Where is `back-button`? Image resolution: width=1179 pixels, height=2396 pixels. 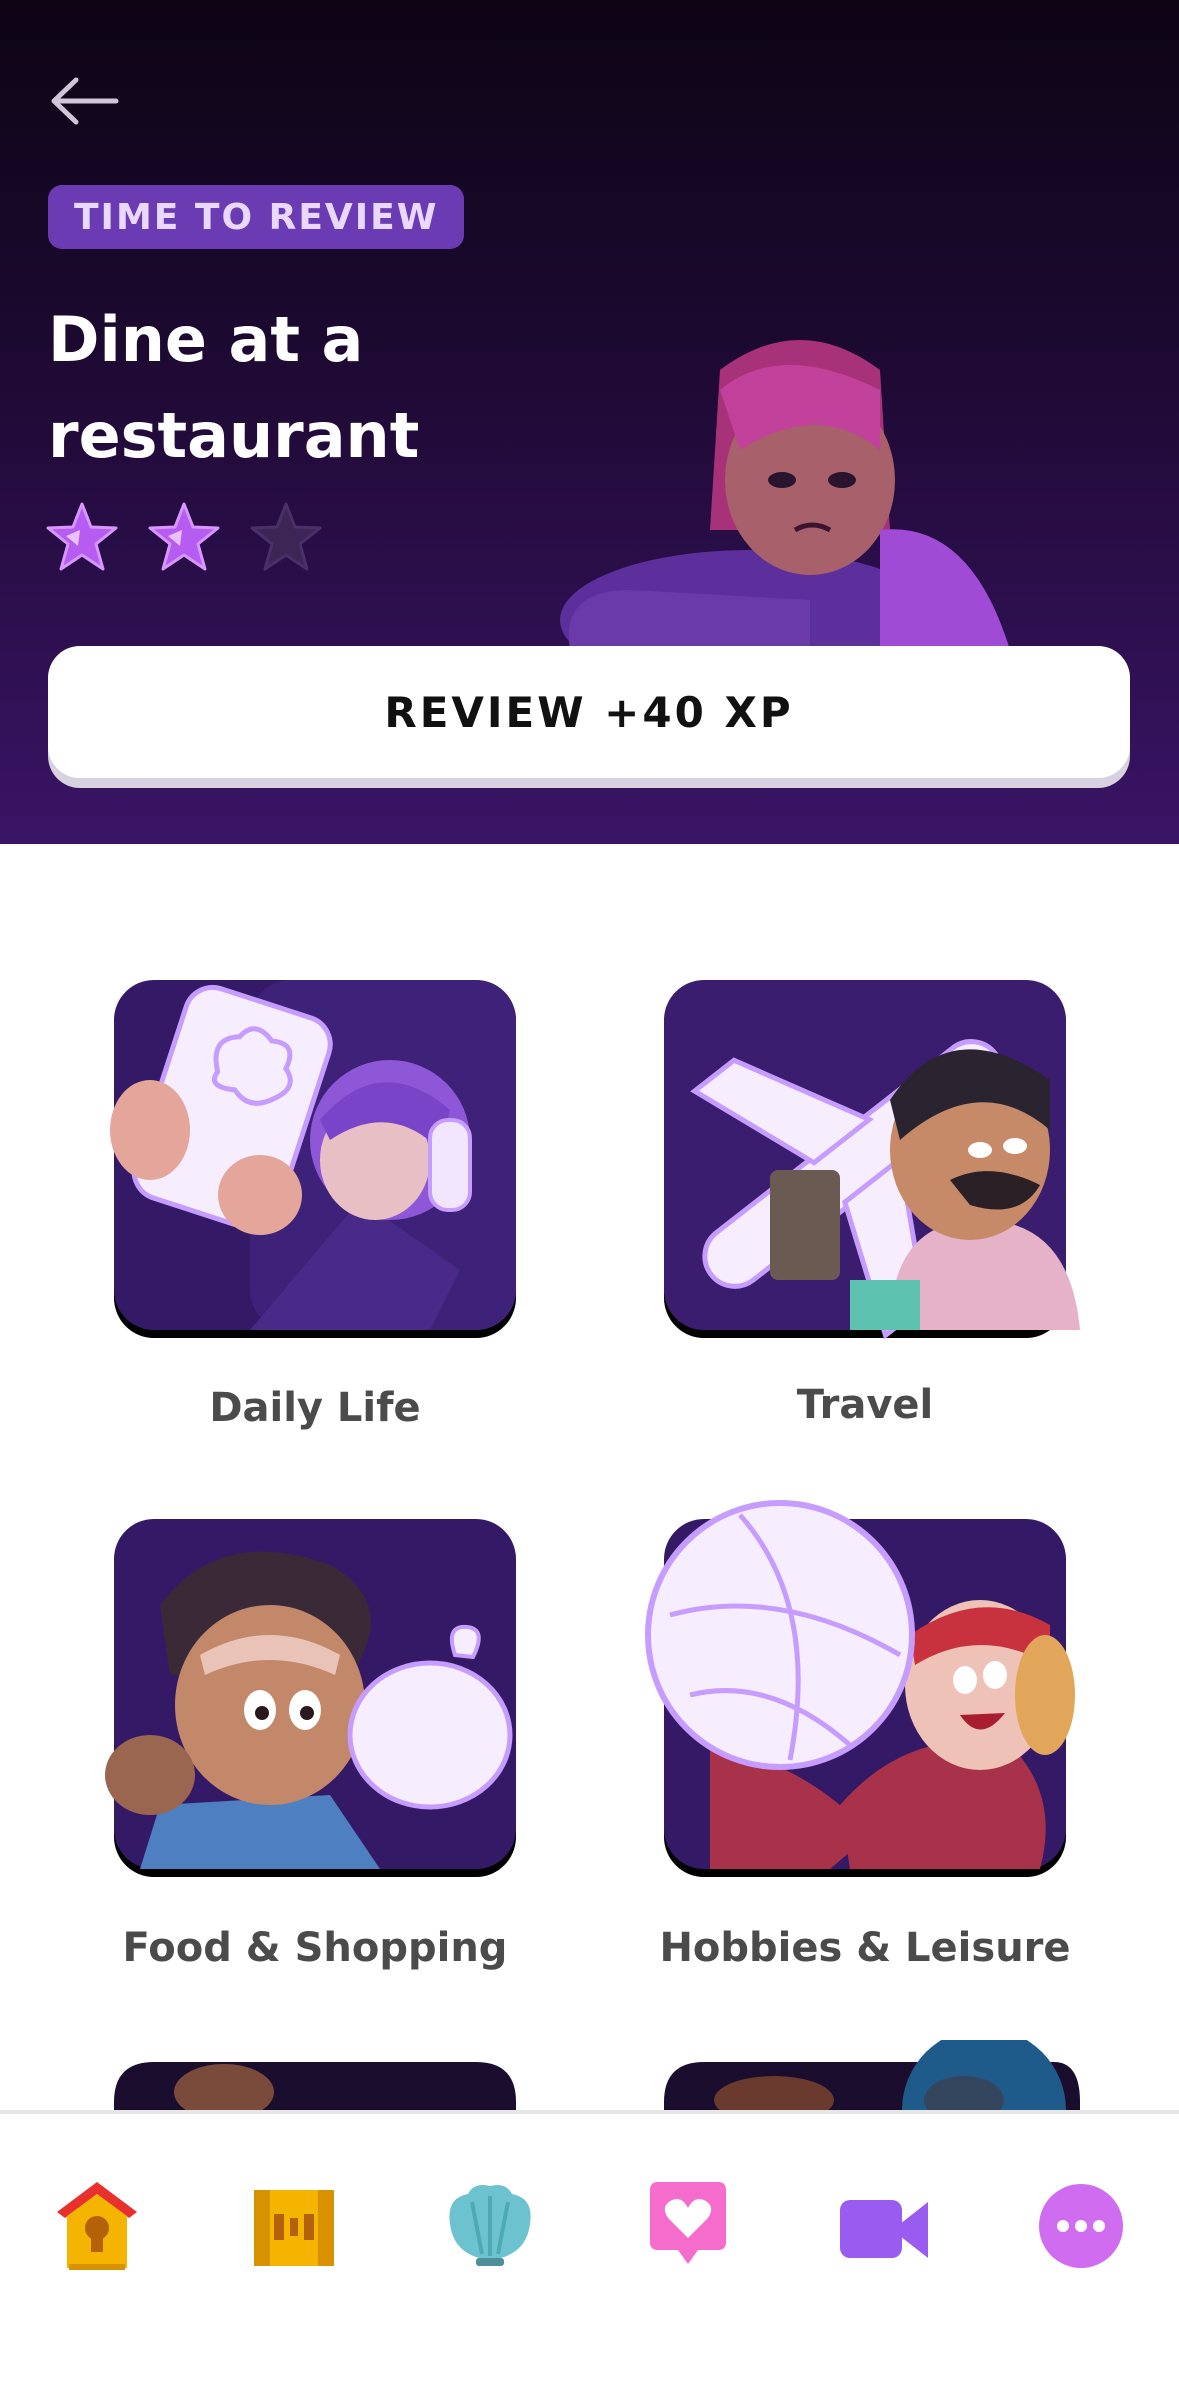 back-button is located at coordinates (89, 101).